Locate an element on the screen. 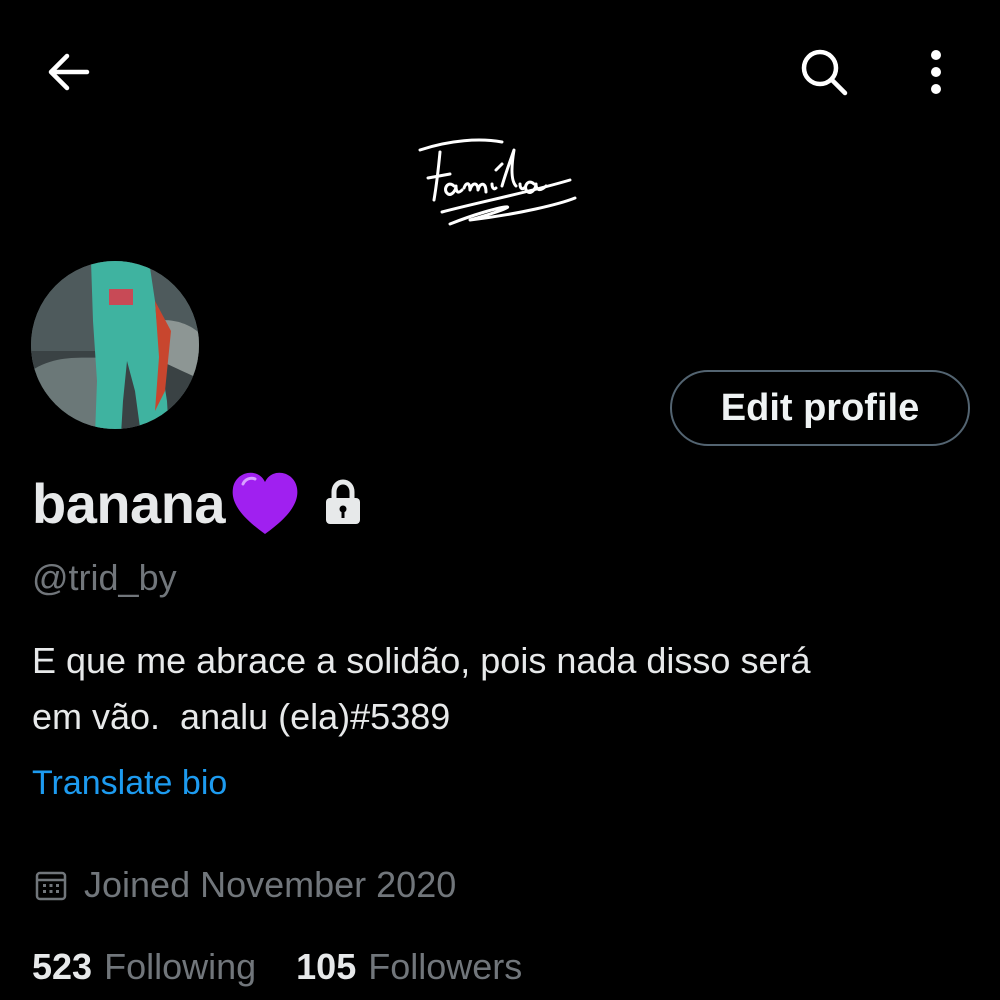 The height and width of the screenshot is (1000, 1000). purple-heart-emoji is located at coordinates (265, 503).